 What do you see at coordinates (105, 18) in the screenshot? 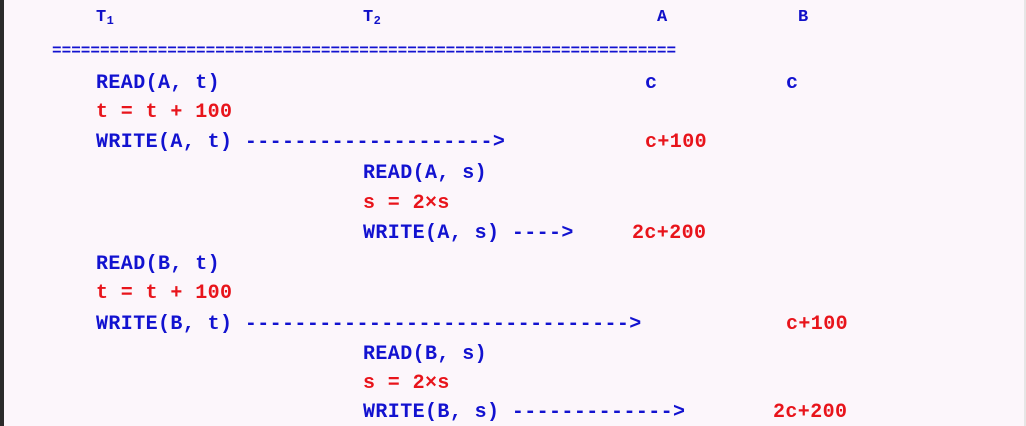
I see `t1-header: T1` at bounding box center [105, 18].